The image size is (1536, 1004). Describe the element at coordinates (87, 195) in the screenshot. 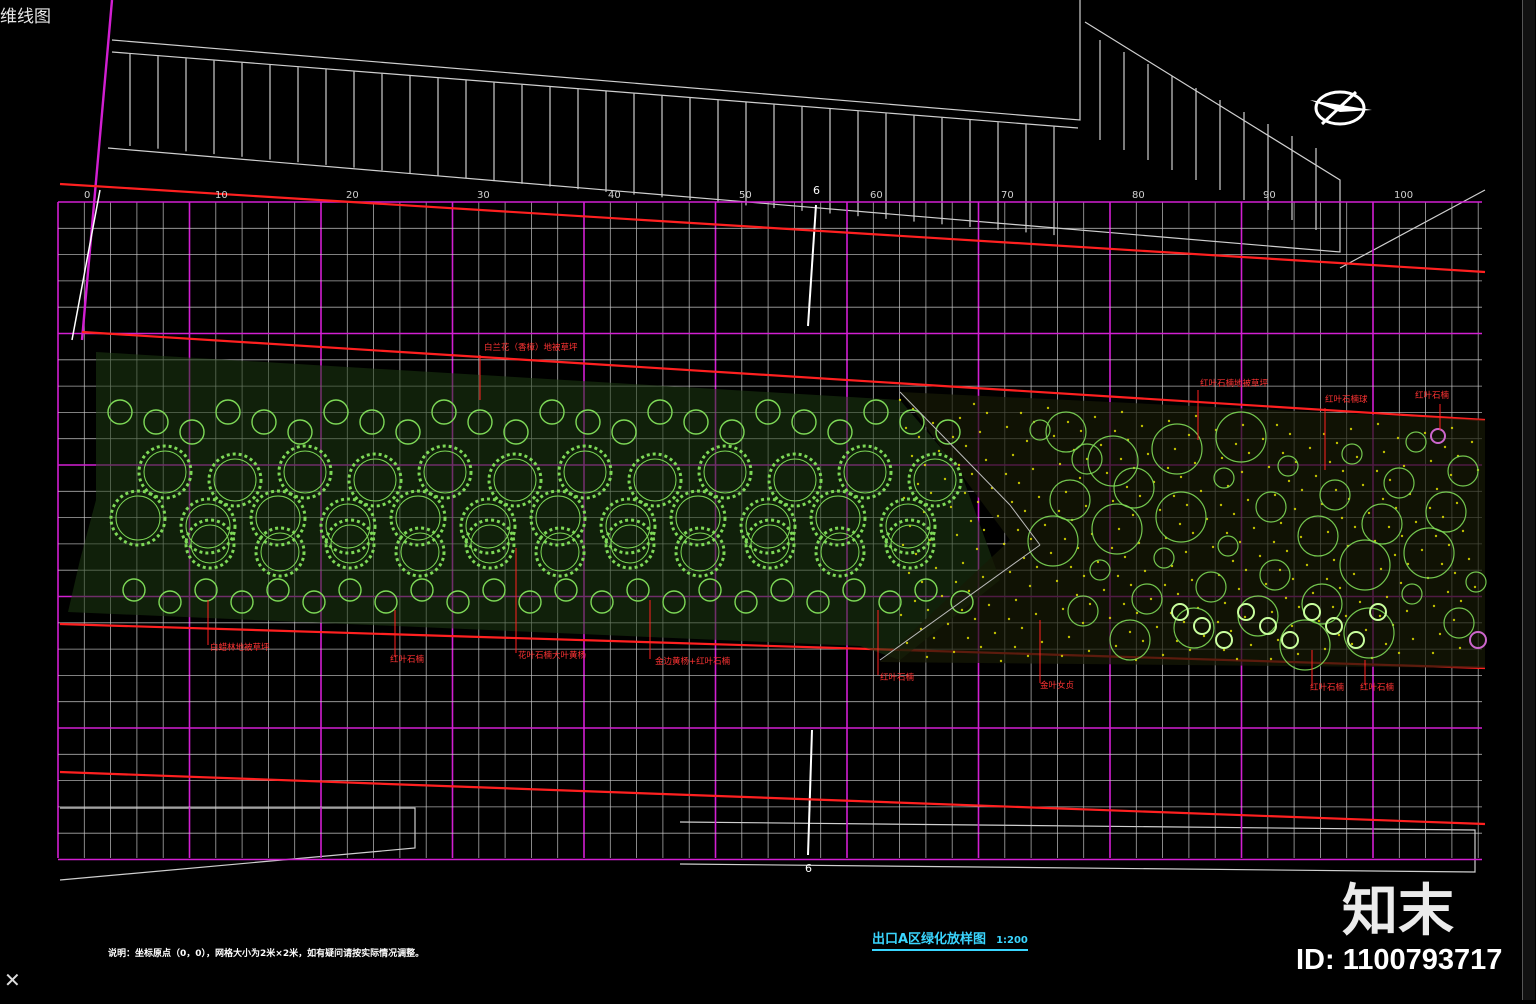

I see `axis-label: 0` at that location.